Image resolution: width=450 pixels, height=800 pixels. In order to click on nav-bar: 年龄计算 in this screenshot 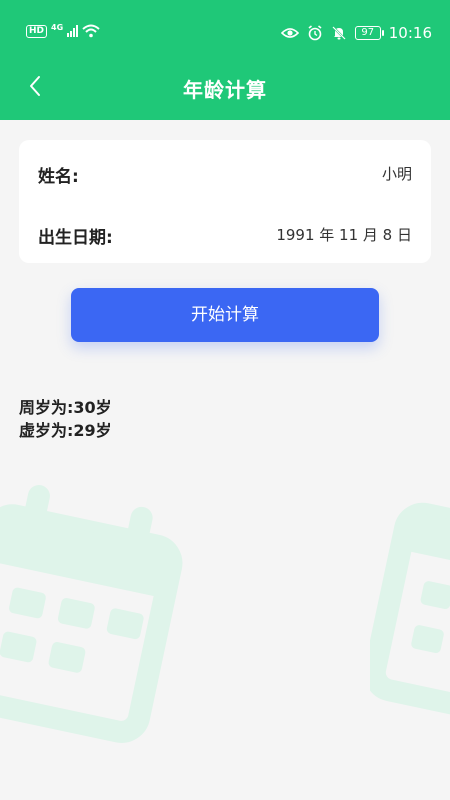, I will do `click(225, 87)`.